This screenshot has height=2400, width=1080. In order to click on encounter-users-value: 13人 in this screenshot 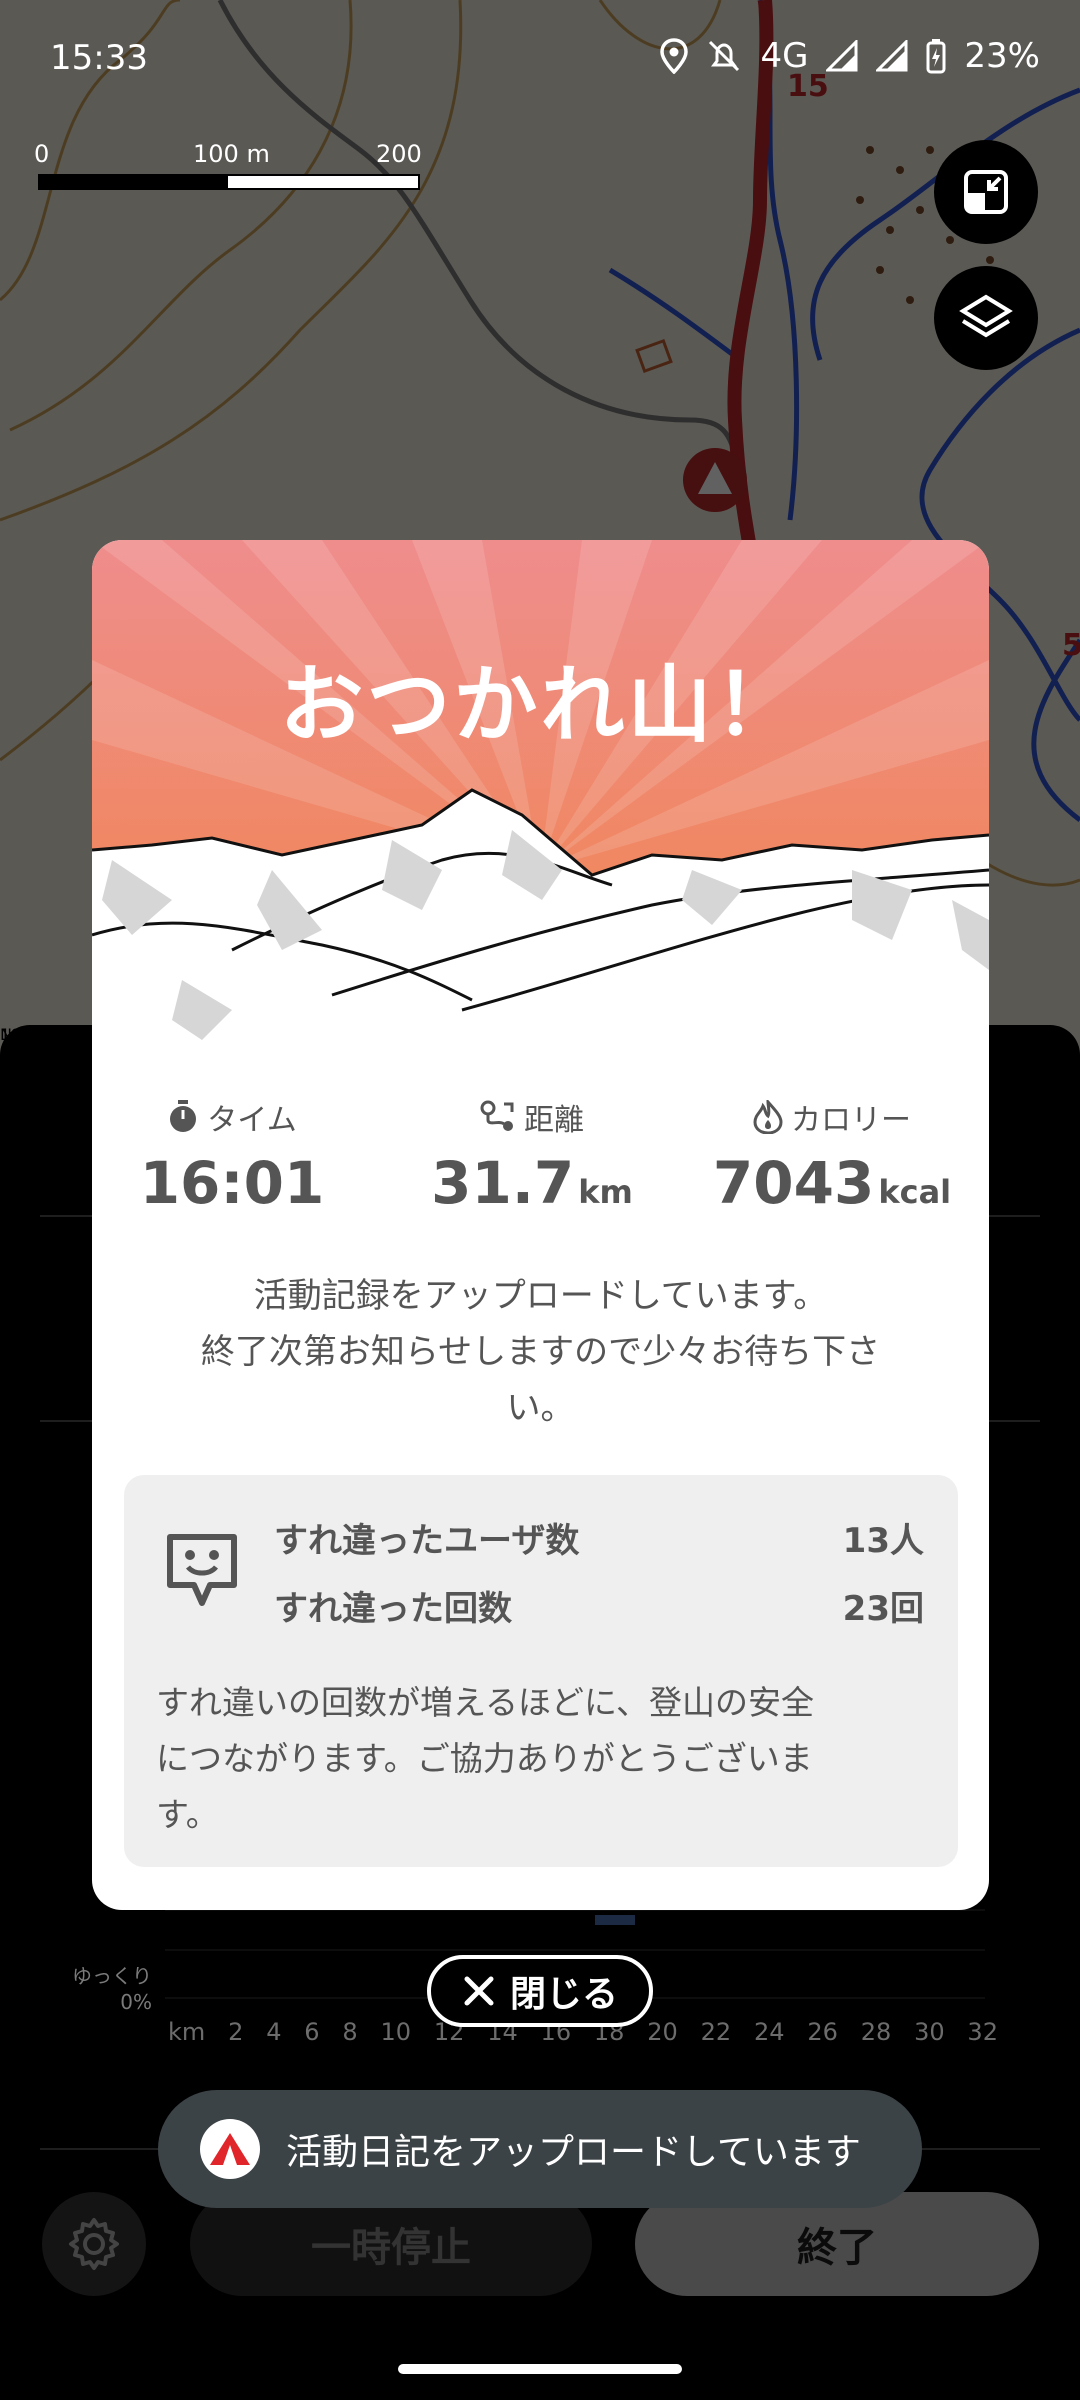, I will do `click(883, 1541)`.